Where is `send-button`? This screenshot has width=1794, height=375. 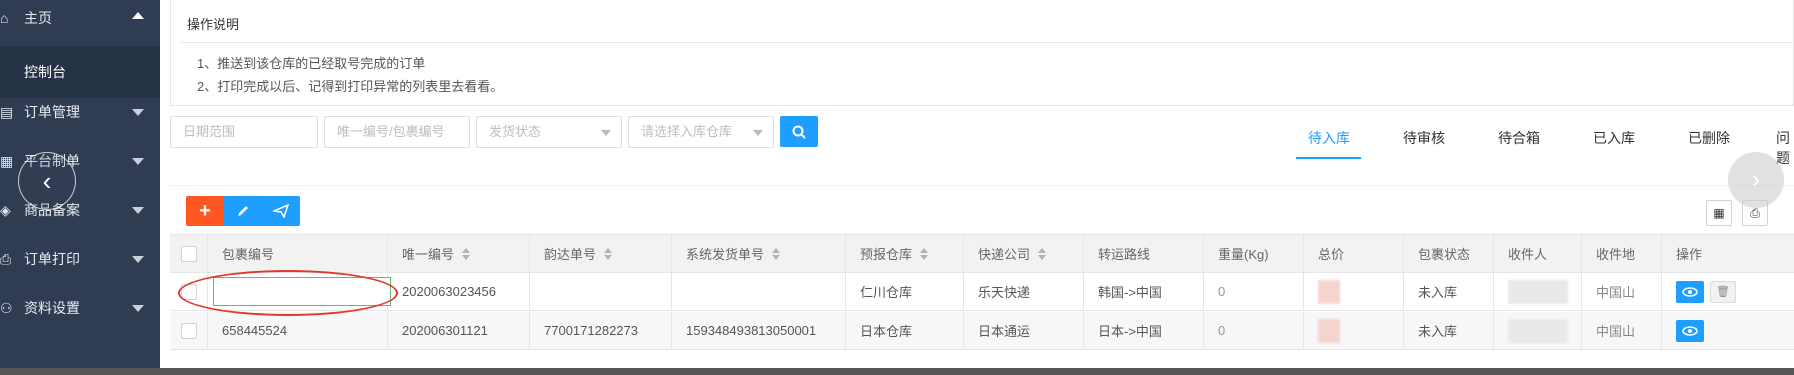 send-button is located at coordinates (281, 211).